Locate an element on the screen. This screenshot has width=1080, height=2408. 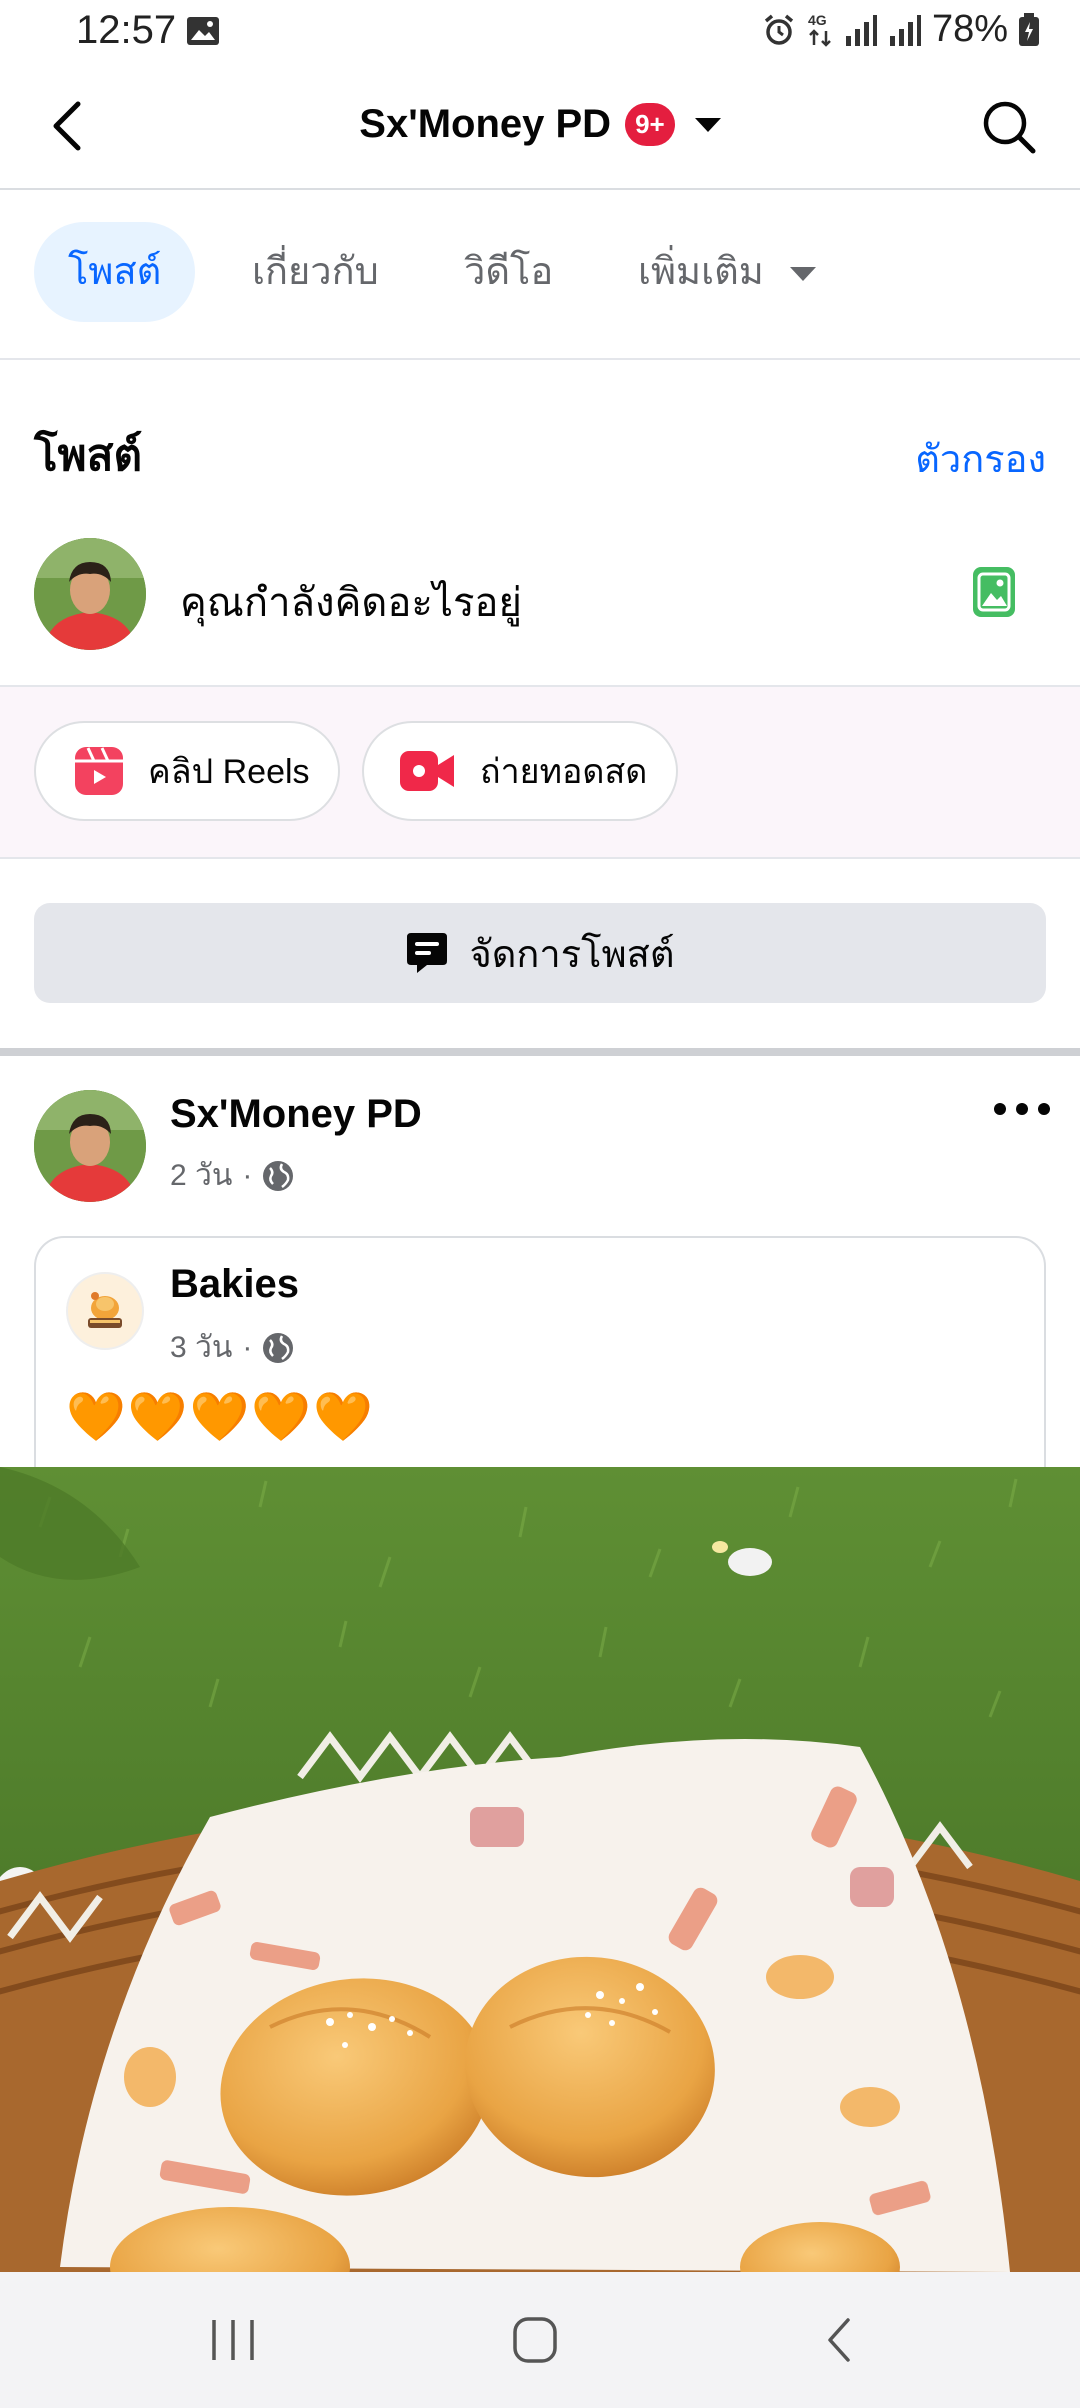
photo-icon is located at coordinates (994, 592).